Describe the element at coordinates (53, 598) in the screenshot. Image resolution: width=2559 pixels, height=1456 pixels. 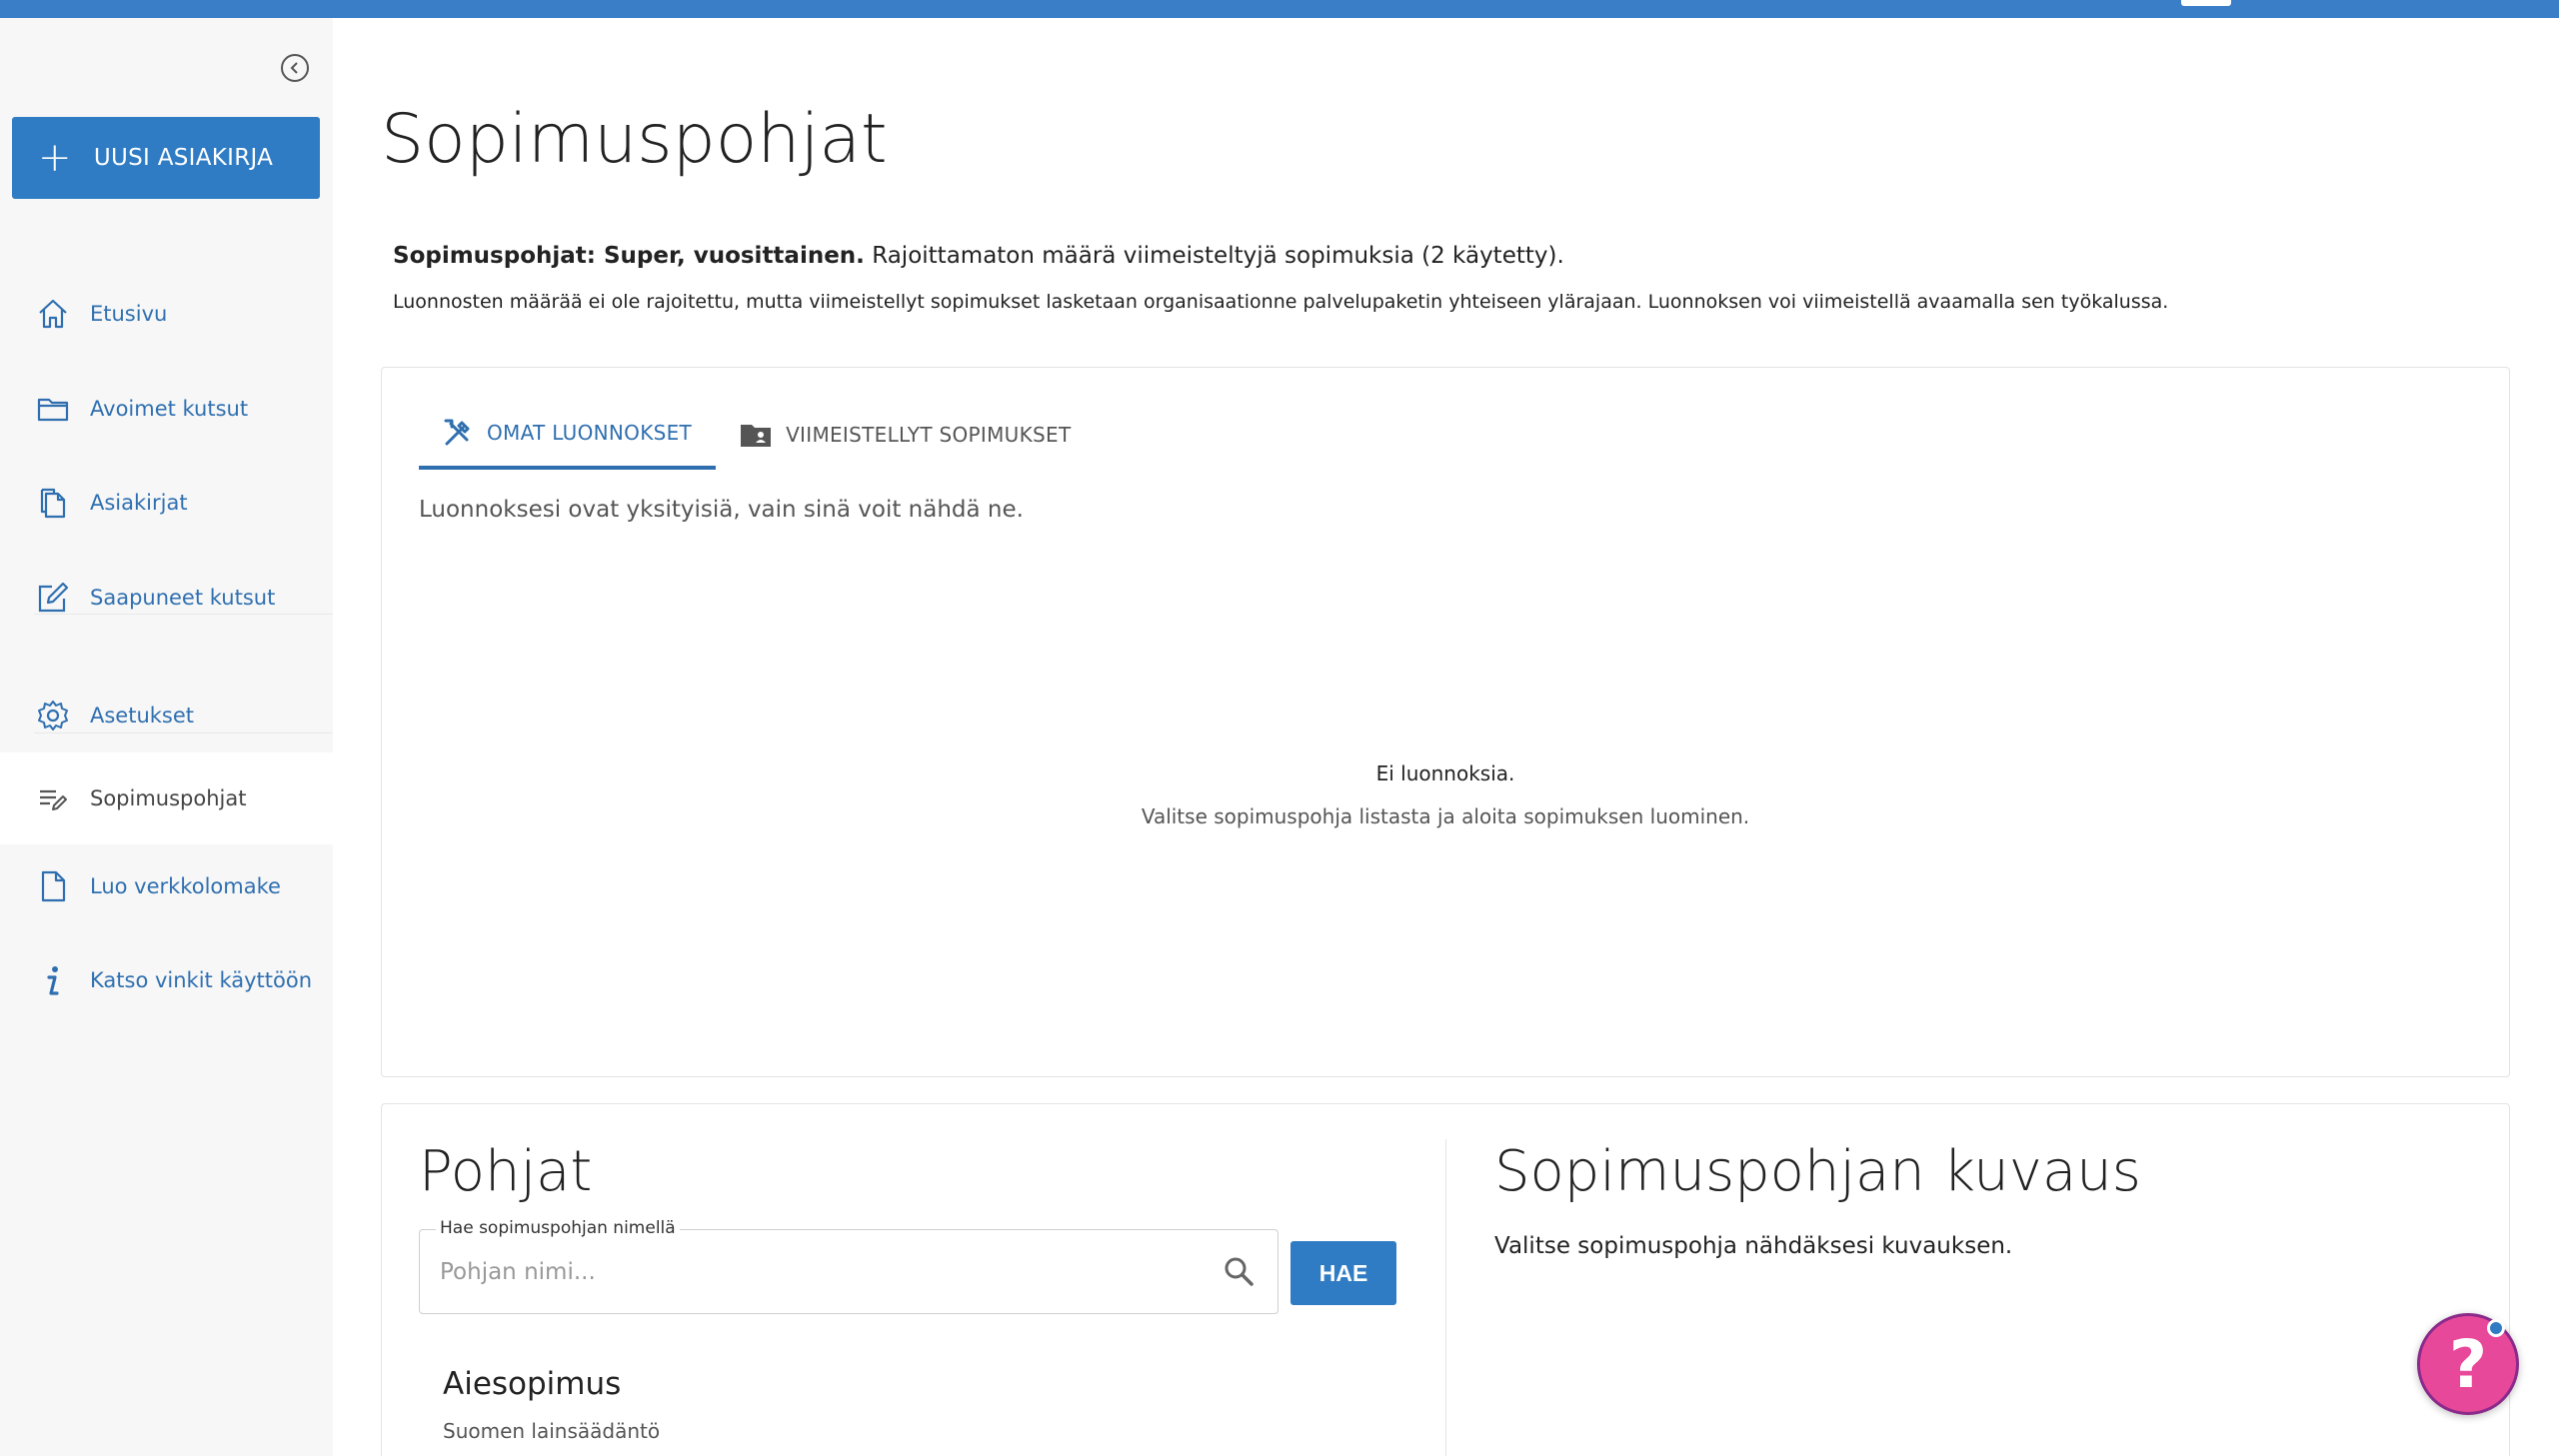
I see `edit-icon` at that location.